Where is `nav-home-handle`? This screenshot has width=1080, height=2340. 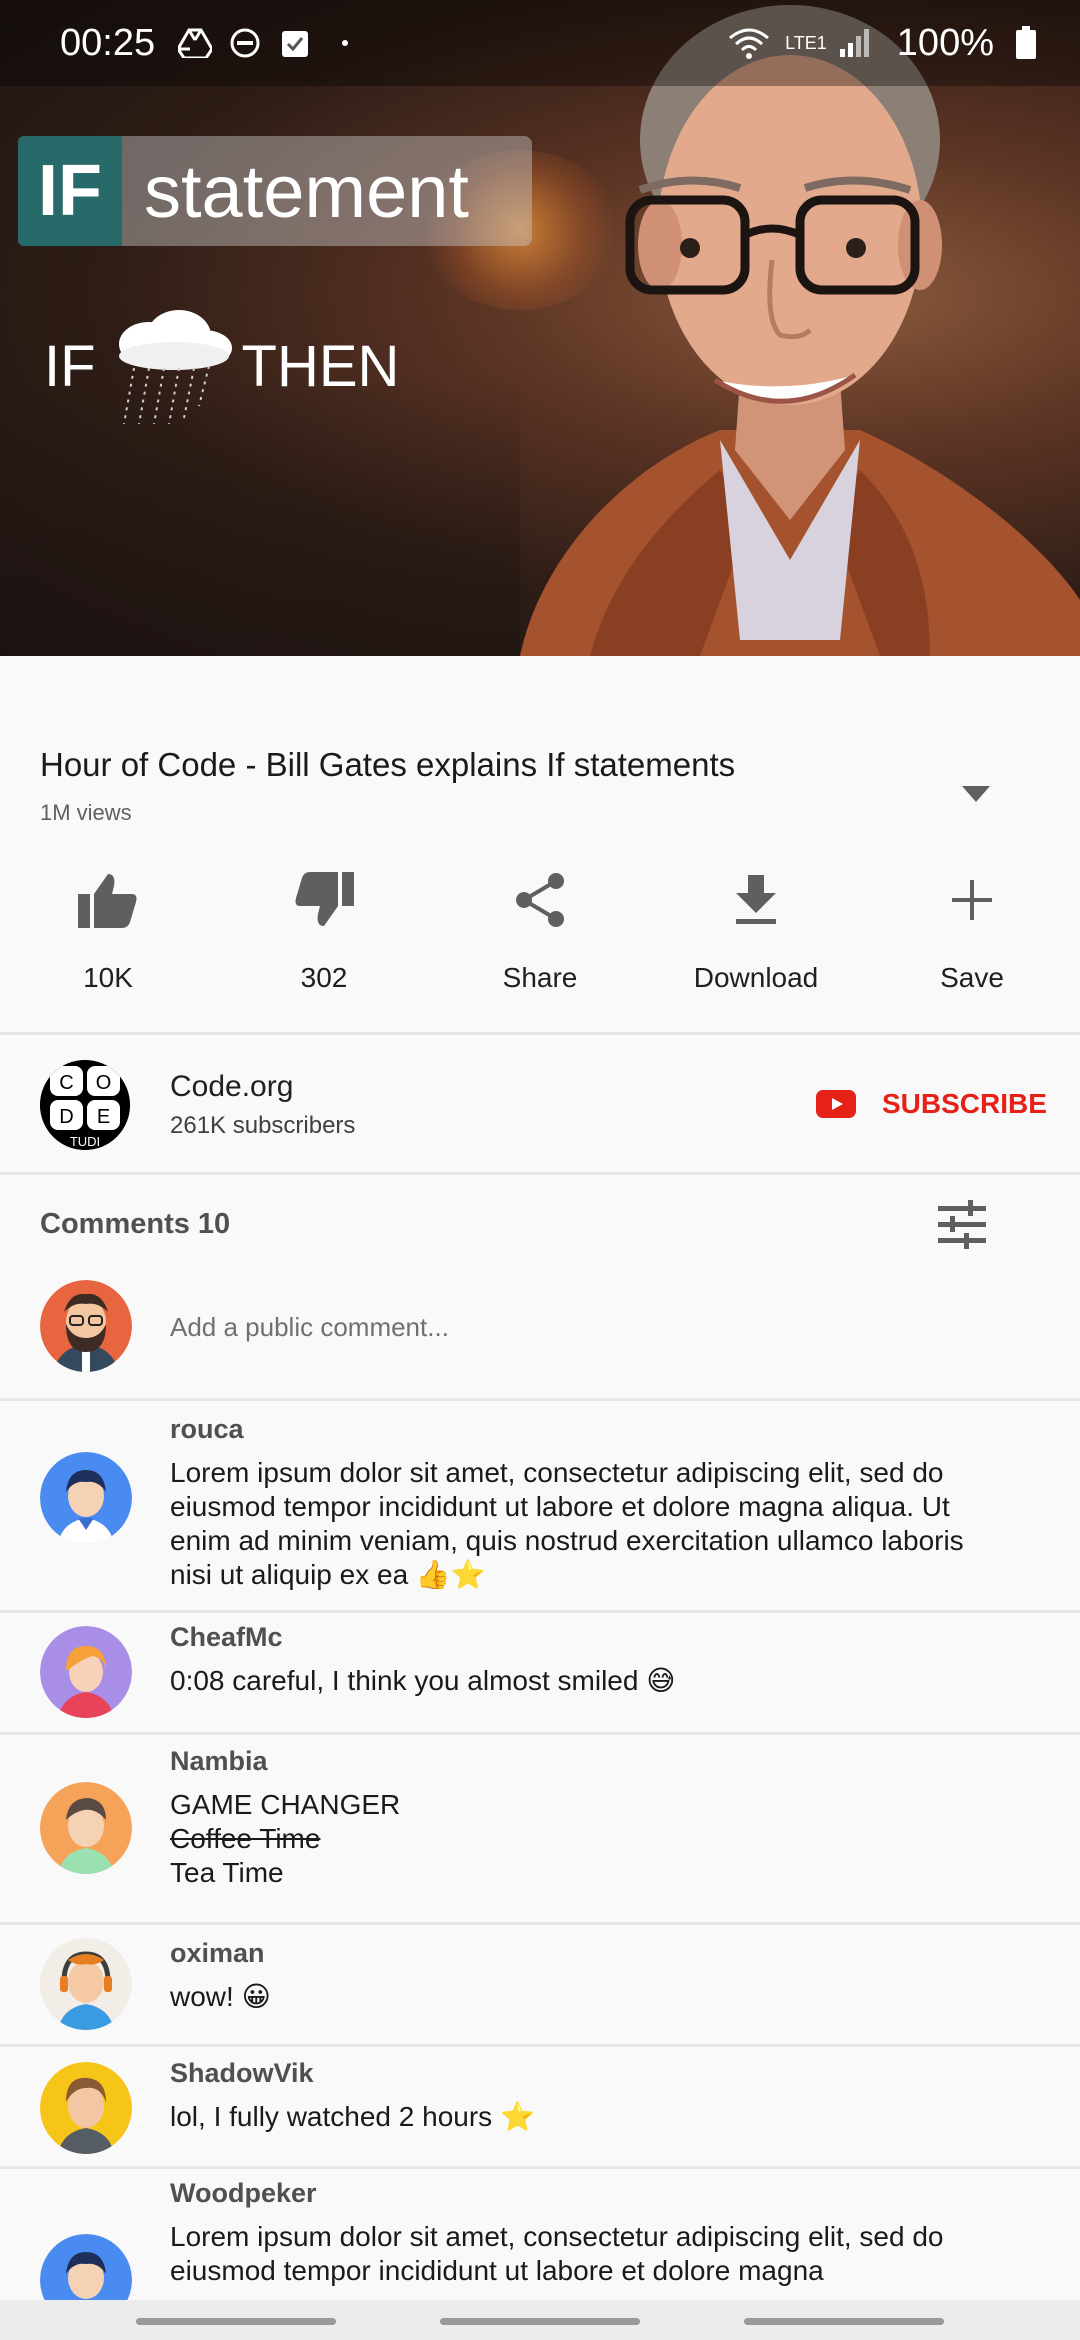 nav-home-handle is located at coordinates (540, 2321).